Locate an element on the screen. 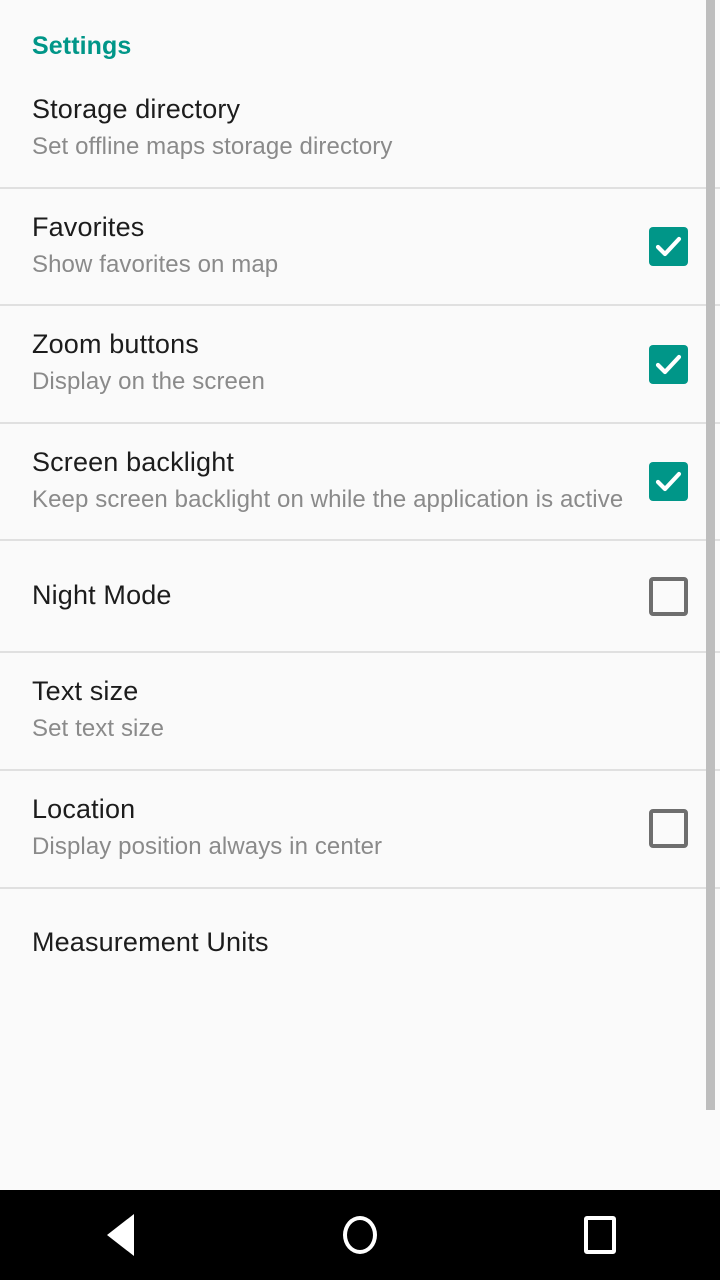 This screenshot has height=1280, width=720. scrollbar-track is located at coordinates (713, 595).